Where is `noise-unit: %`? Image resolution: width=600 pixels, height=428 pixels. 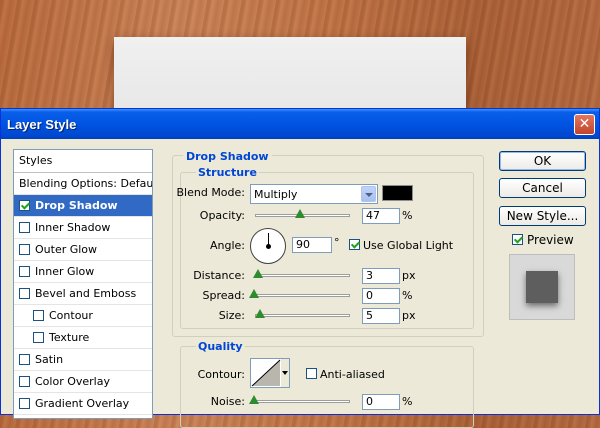
noise-unit: % is located at coordinates (407, 401).